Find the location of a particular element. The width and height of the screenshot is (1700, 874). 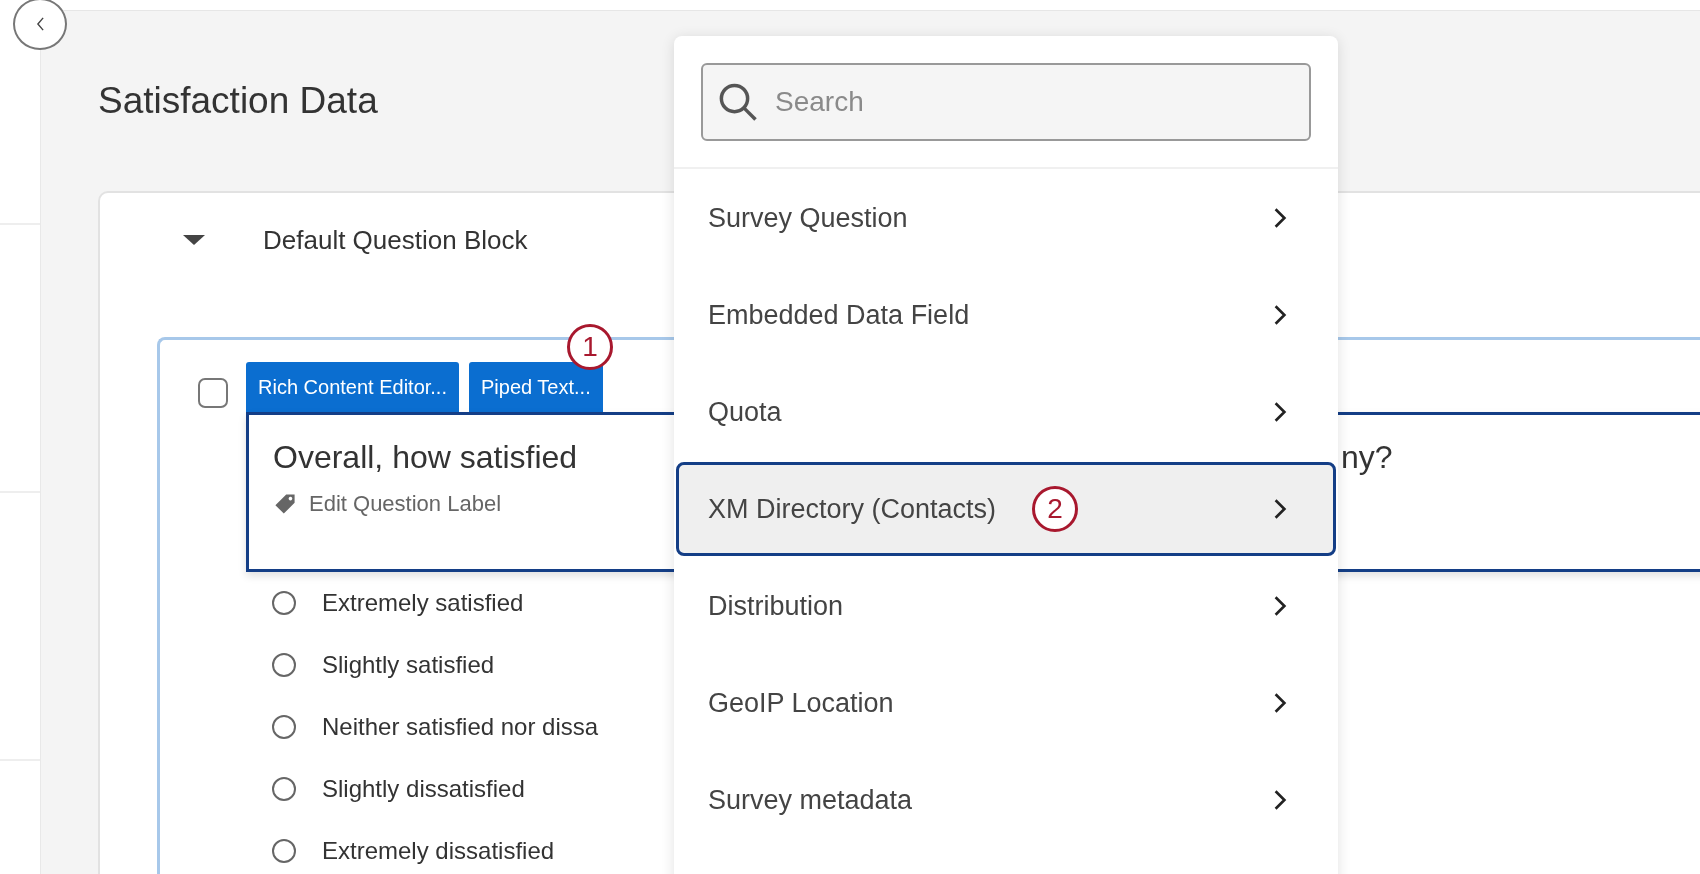

page-title: Satisfaction Data is located at coordinates (238, 101).